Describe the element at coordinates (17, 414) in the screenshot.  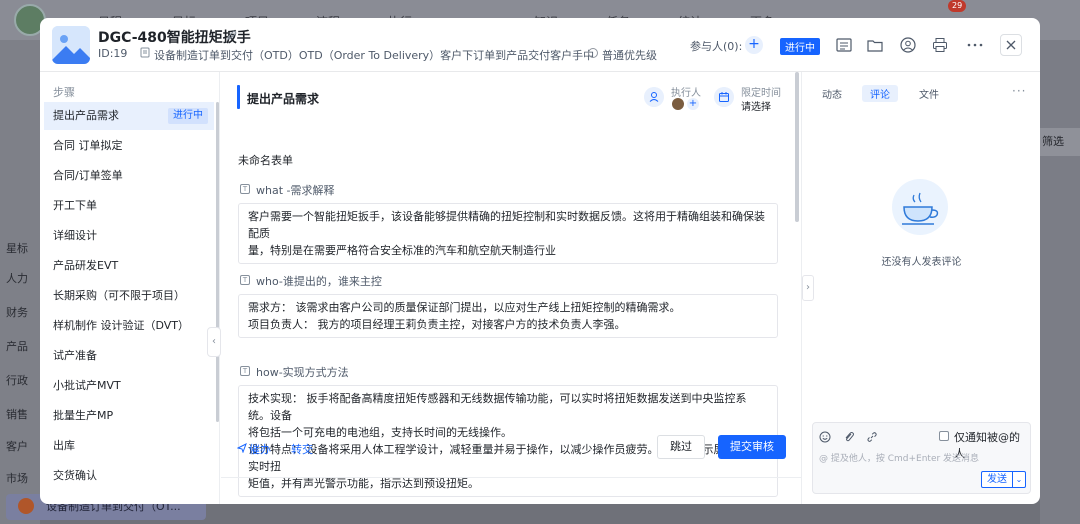
I see `bg-sidebar-item: 销售` at that location.